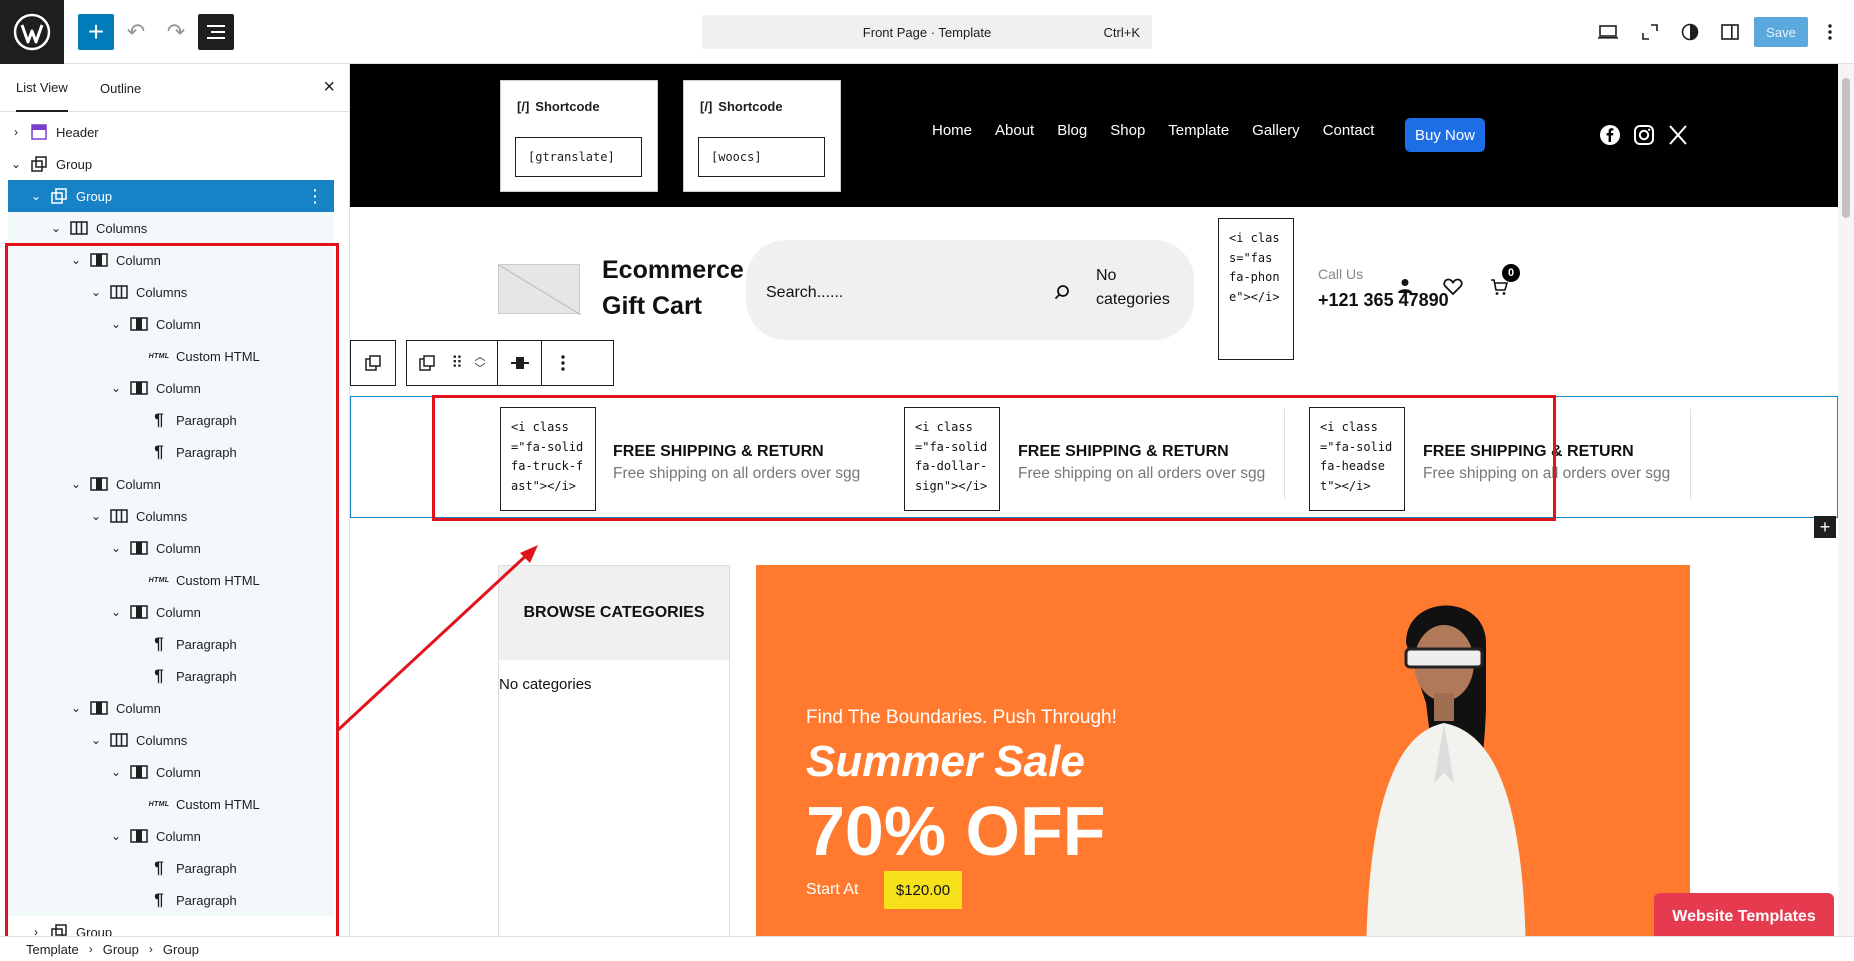 The height and width of the screenshot is (961, 1854). What do you see at coordinates (1650, 32) in the screenshot?
I see `fullscreen-icon` at bounding box center [1650, 32].